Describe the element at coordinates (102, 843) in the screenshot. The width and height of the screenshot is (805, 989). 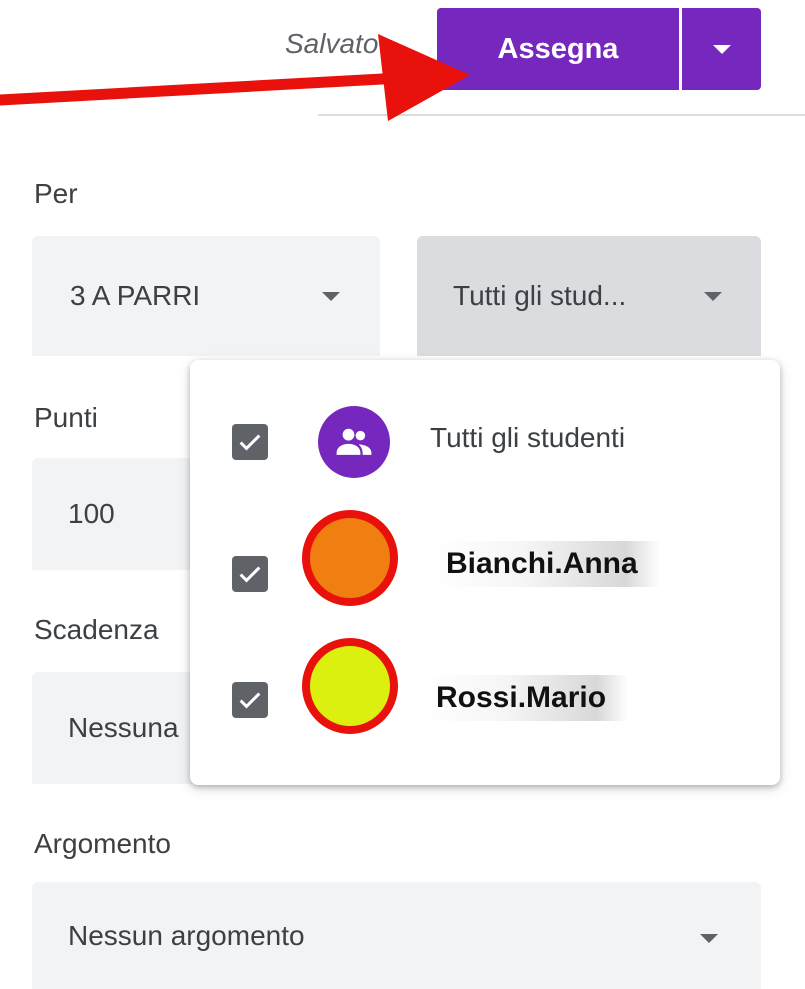
I see `argomento-label: Argomento` at that location.